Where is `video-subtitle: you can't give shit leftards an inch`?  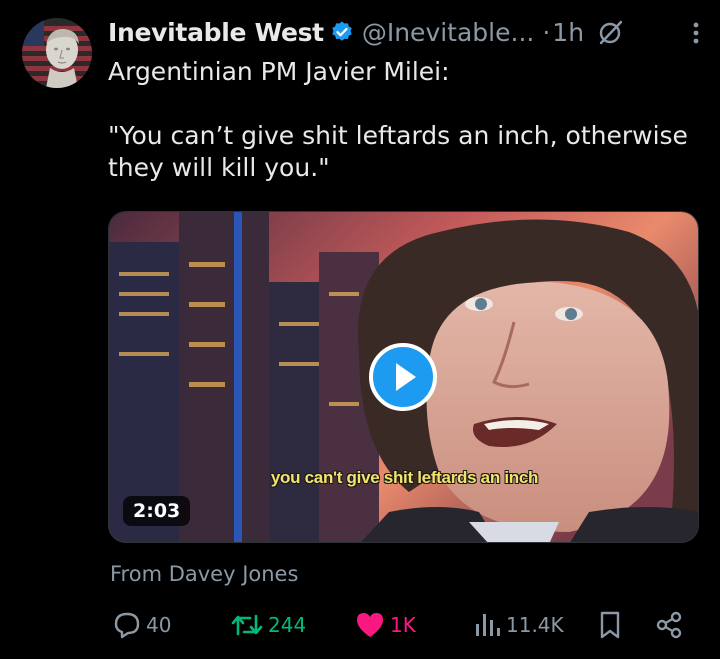 video-subtitle: you can't give shit leftards an inch is located at coordinates (404, 477).